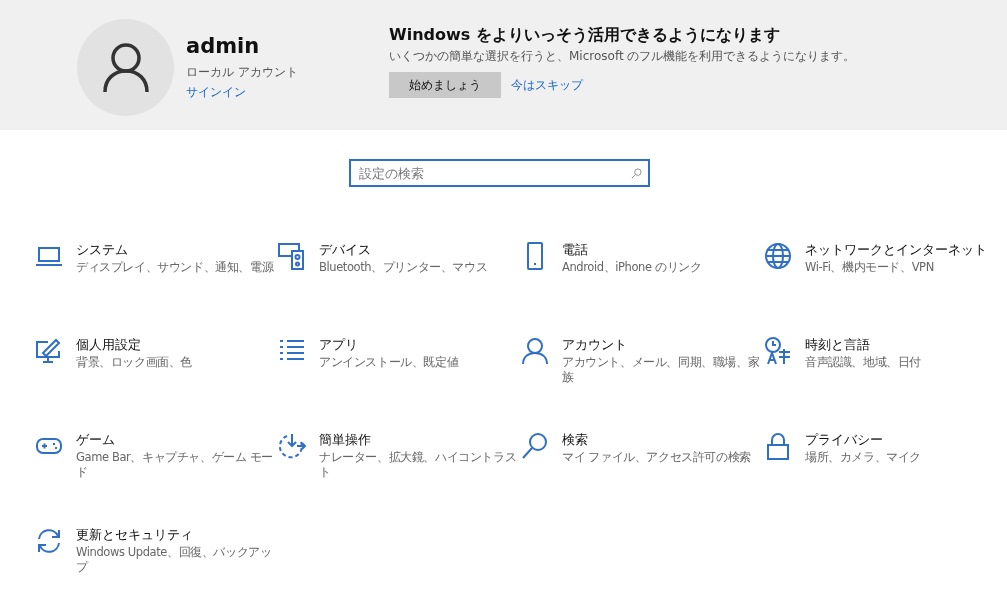 This screenshot has height=609, width=1007. Describe the element at coordinates (778, 256) in the screenshot. I see `globe-icon` at that location.